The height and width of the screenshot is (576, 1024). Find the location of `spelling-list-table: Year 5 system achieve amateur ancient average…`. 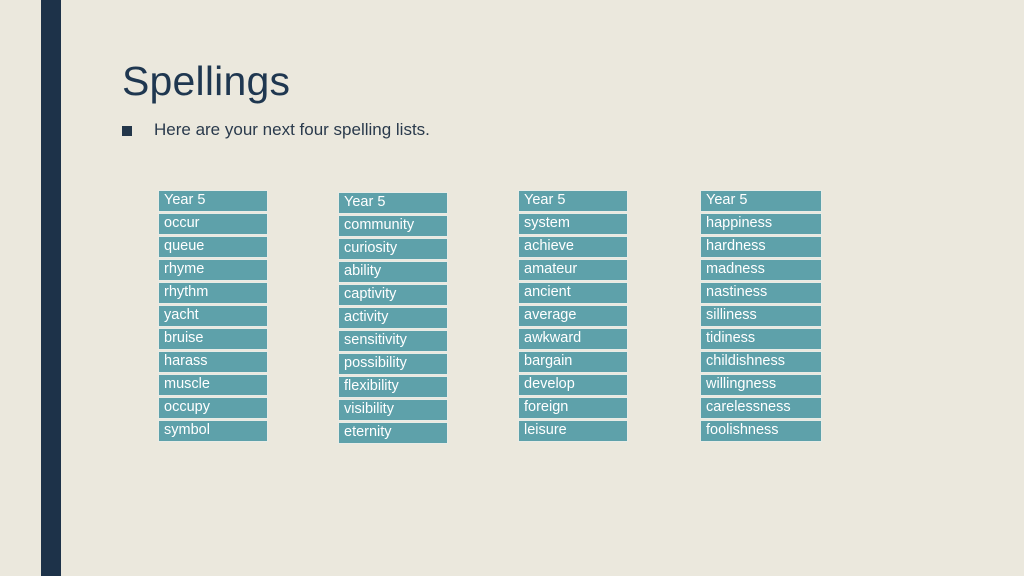

spelling-list-table: Year 5 system achieve amateur ancient average… is located at coordinates (573, 316).